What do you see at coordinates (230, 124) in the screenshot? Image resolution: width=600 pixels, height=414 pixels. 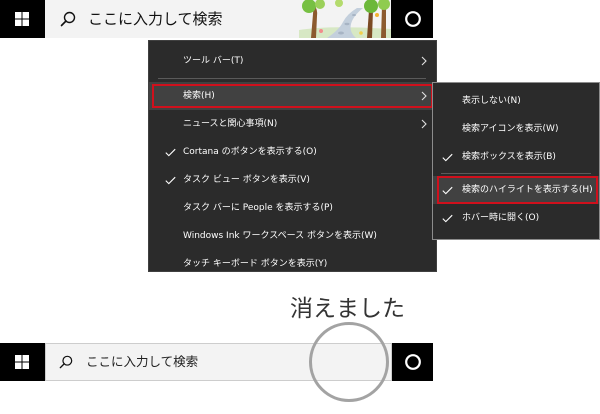 I see `menu-item-label: ニュースと関心事項(N)` at bounding box center [230, 124].